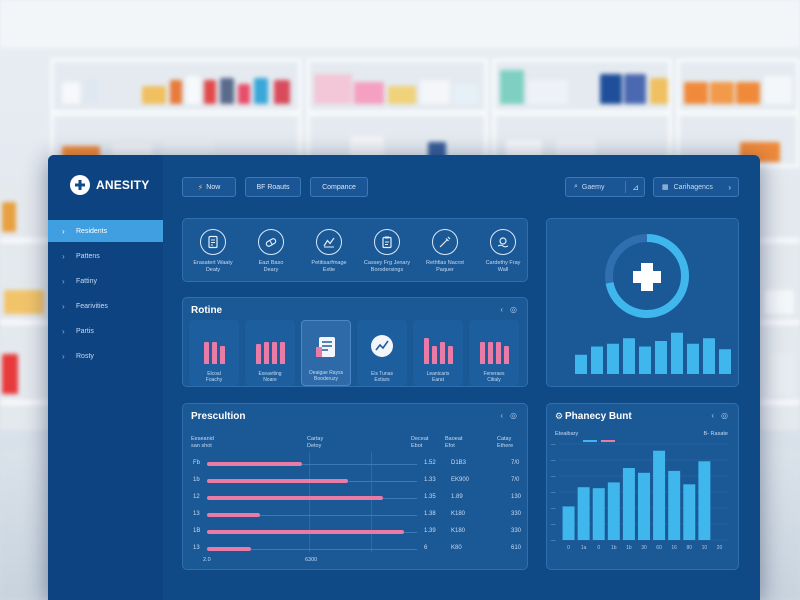  What do you see at coordinates (213, 187) in the screenshot?
I see `now-button-label: Now` at bounding box center [213, 187].